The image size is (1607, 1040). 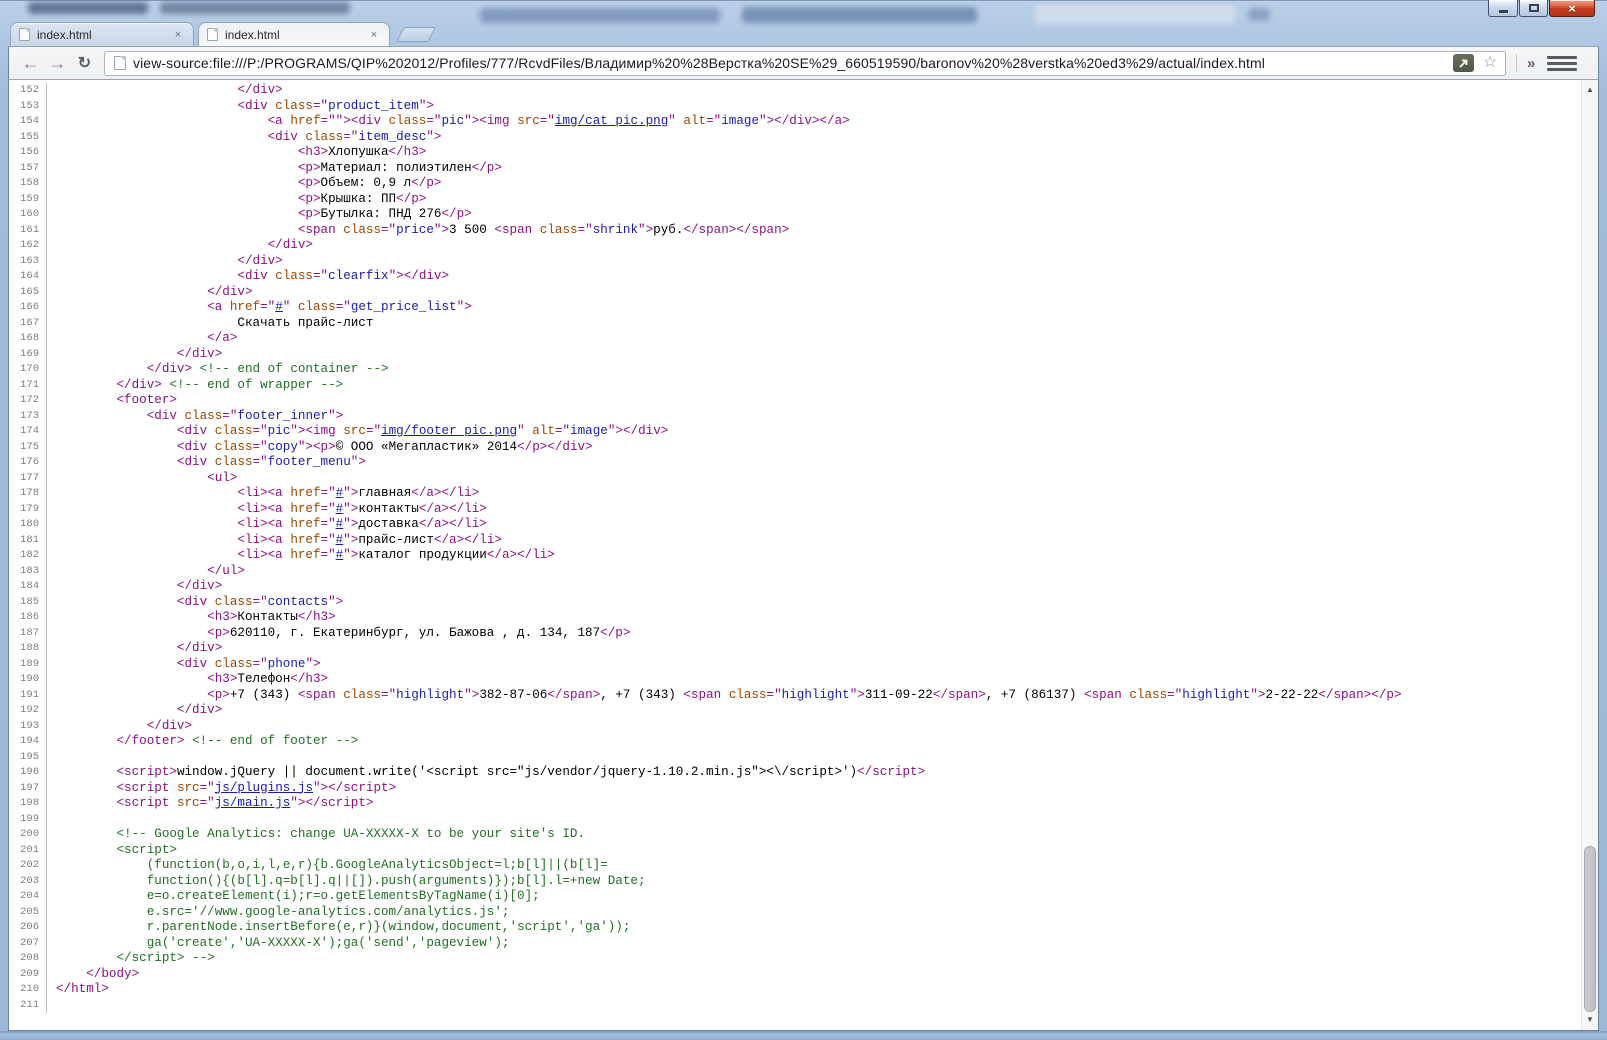 I want to click on page-favicon-icon, so click(x=24, y=34).